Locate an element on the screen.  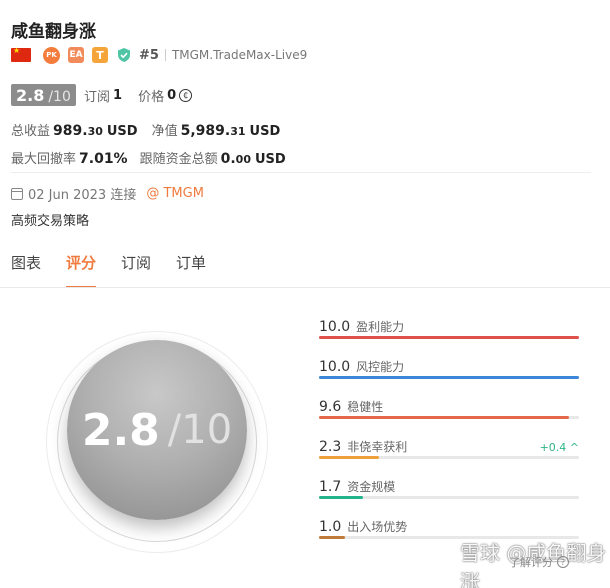
metric-name: 非侥幸获利 is located at coordinates (377, 447).